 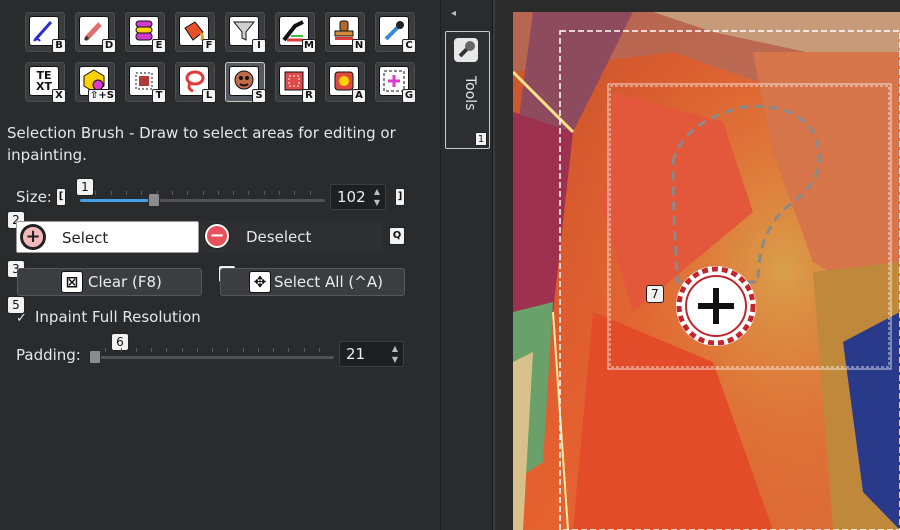 I want to click on collapse-arrow-icon: ◂, so click(x=453, y=13).